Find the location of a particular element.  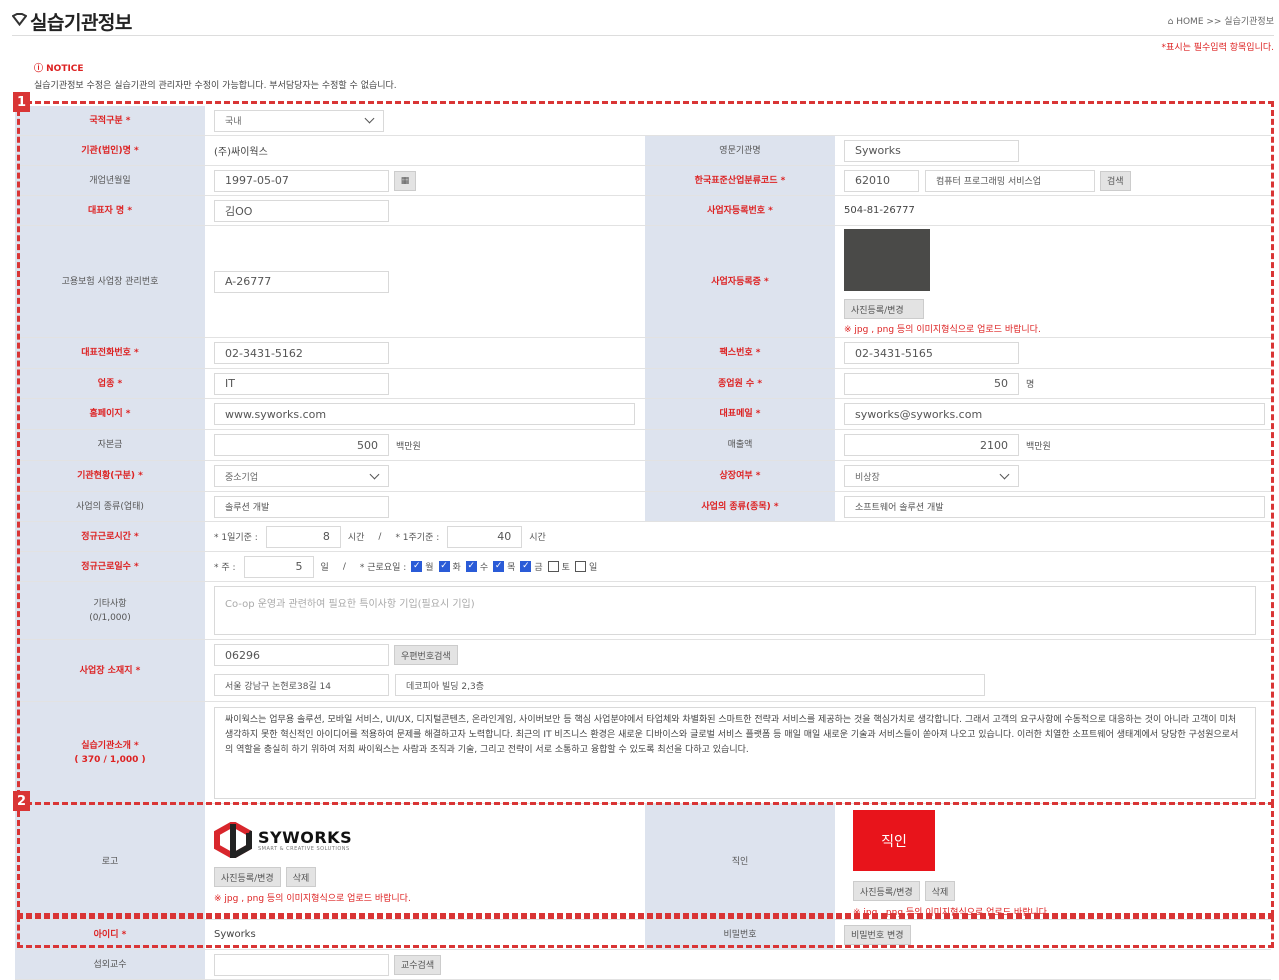

ceo-input: 김OO is located at coordinates (301, 210).